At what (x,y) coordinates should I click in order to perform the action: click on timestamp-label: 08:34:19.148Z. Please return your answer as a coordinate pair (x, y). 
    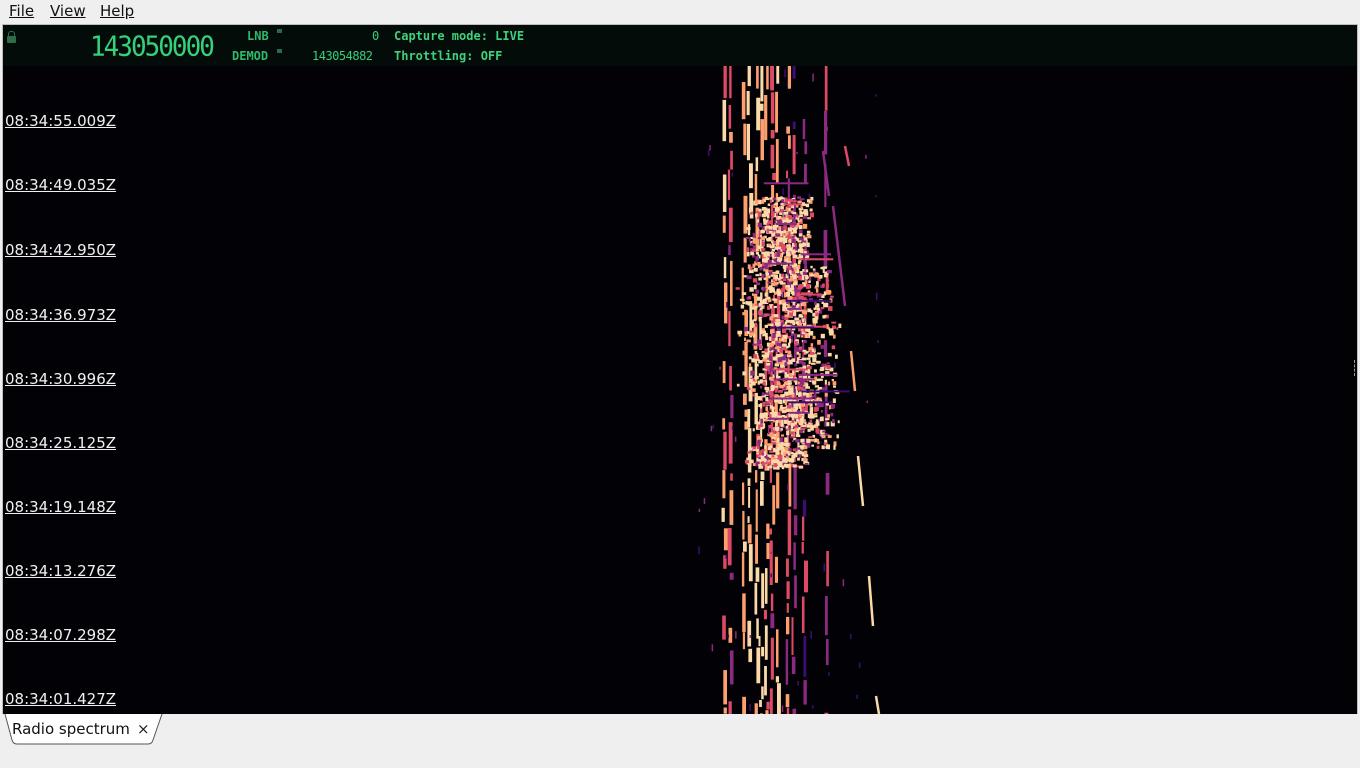
    Looking at the image, I should click on (60, 507).